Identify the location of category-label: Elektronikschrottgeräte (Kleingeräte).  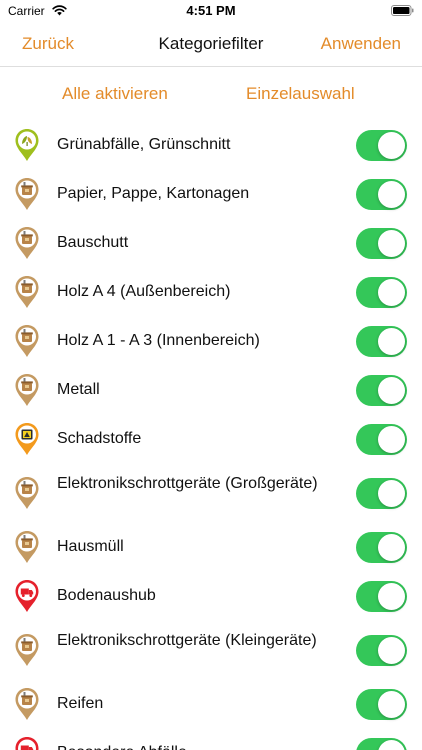
(187, 640).